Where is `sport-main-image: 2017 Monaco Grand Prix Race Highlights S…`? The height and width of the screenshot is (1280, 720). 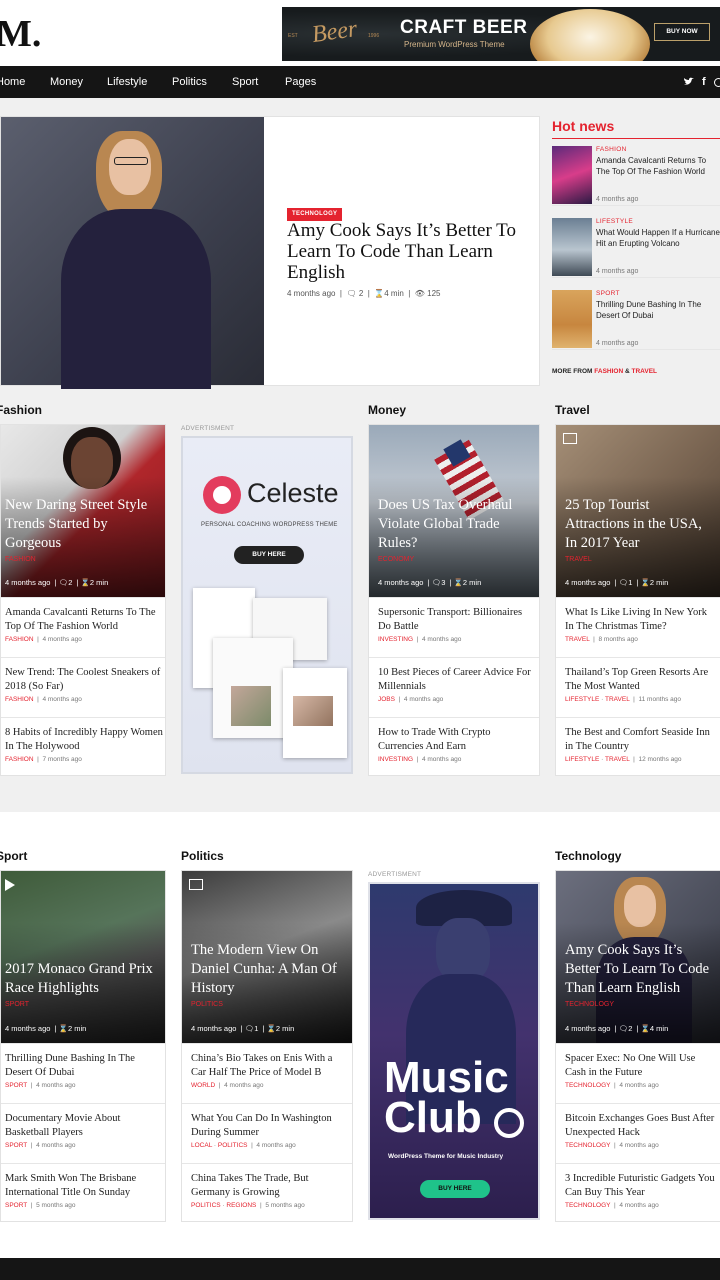 sport-main-image: 2017 Monaco Grand Prix Race Highlights S… is located at coordinates (83, 957).